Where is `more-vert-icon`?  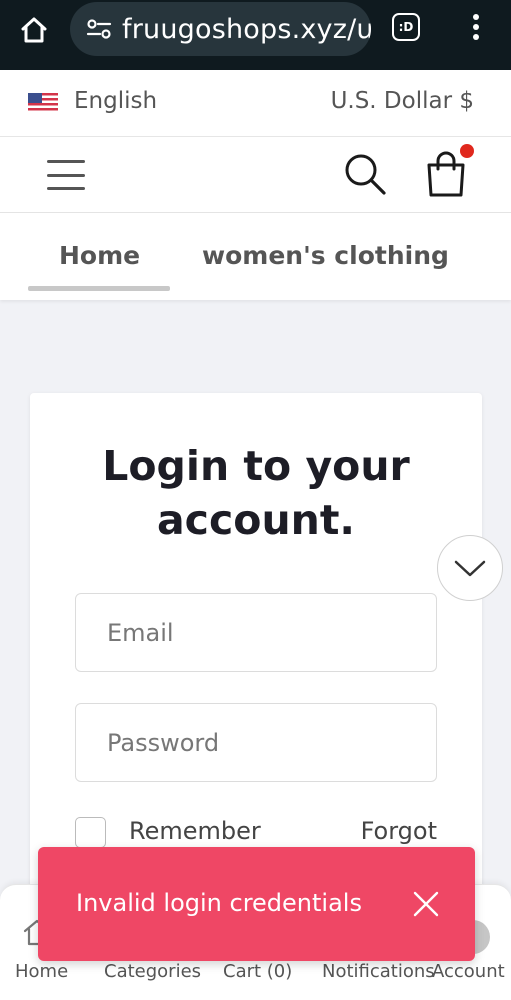
more-vert-icon is located at coordinates (476, 27).